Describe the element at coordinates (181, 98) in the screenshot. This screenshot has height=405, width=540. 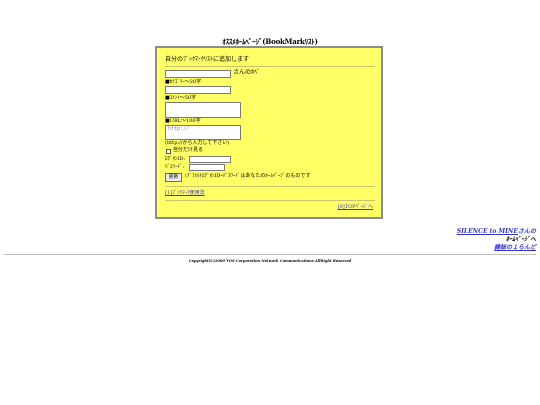
I see `comment-label: ■ｺﾒﾝﾄ～50字` at that location.